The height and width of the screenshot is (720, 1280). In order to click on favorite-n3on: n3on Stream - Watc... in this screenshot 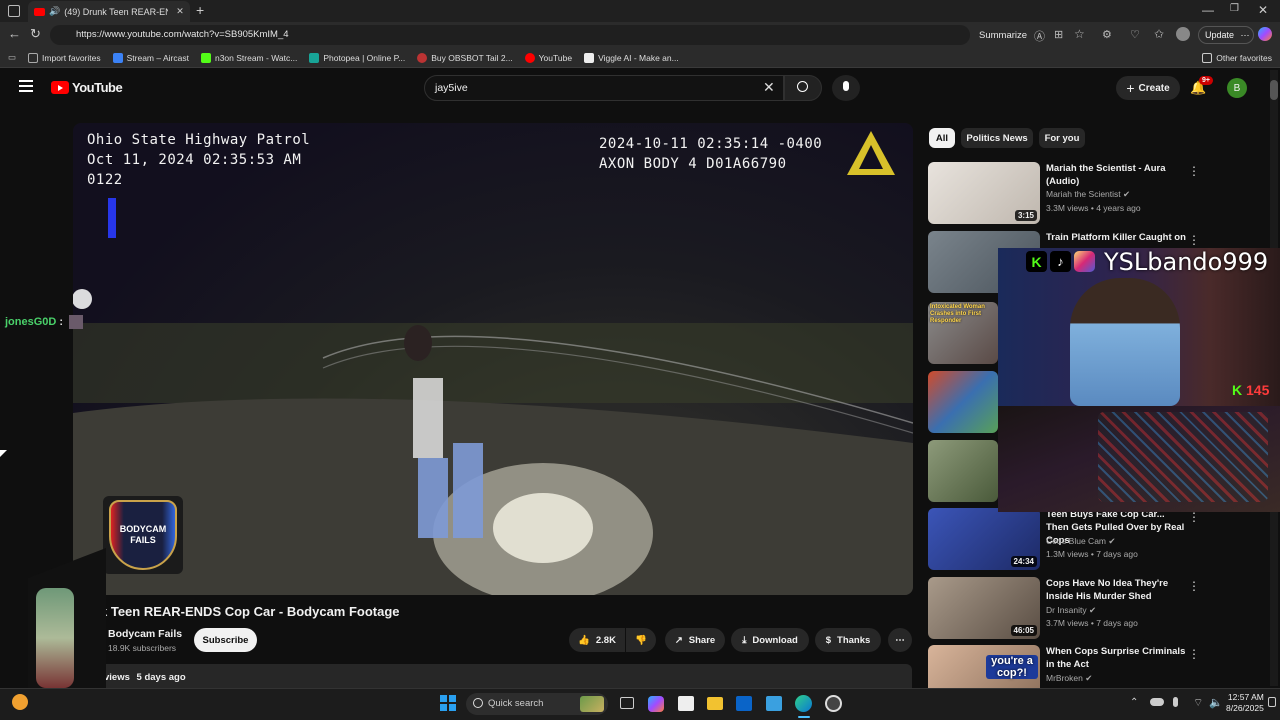, I will do `click(248, 57)`.